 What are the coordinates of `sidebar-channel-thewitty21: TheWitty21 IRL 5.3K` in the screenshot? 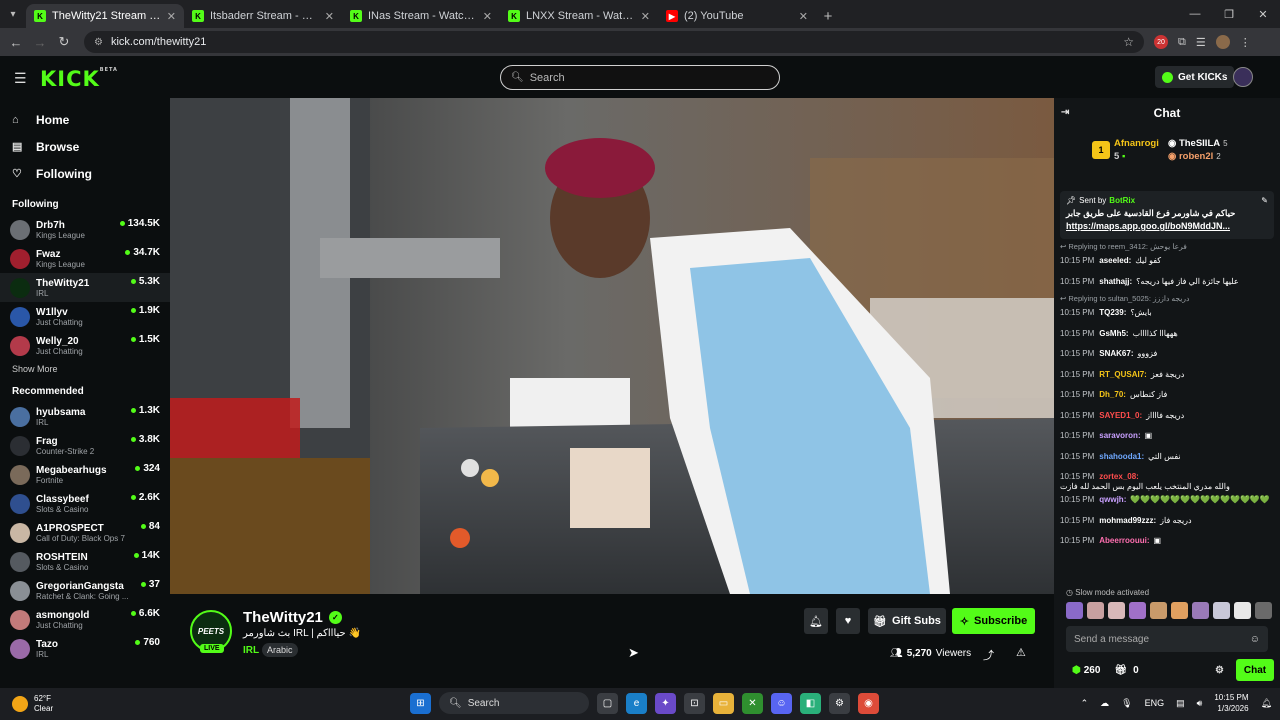 It's located at (85, 287).